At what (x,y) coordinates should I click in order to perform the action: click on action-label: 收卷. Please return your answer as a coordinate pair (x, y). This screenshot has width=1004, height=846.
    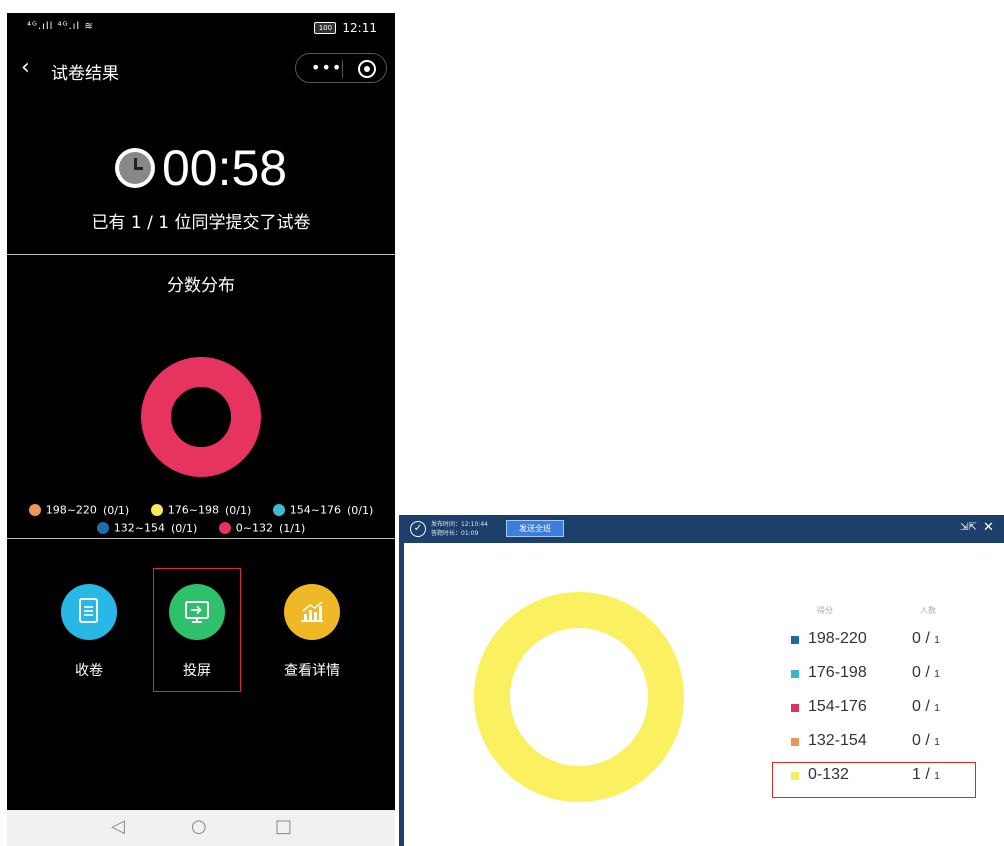
    Looking at the image, I should click on (89, 671).